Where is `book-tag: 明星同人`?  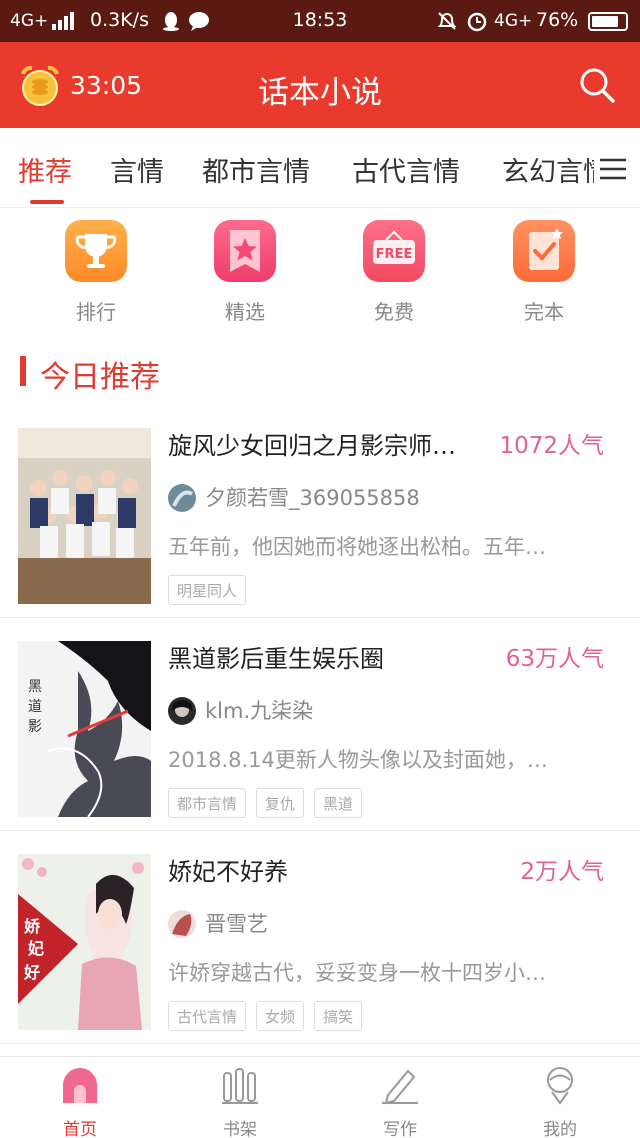
book-tag: 明星同人 is located at coordinates (207, 590).